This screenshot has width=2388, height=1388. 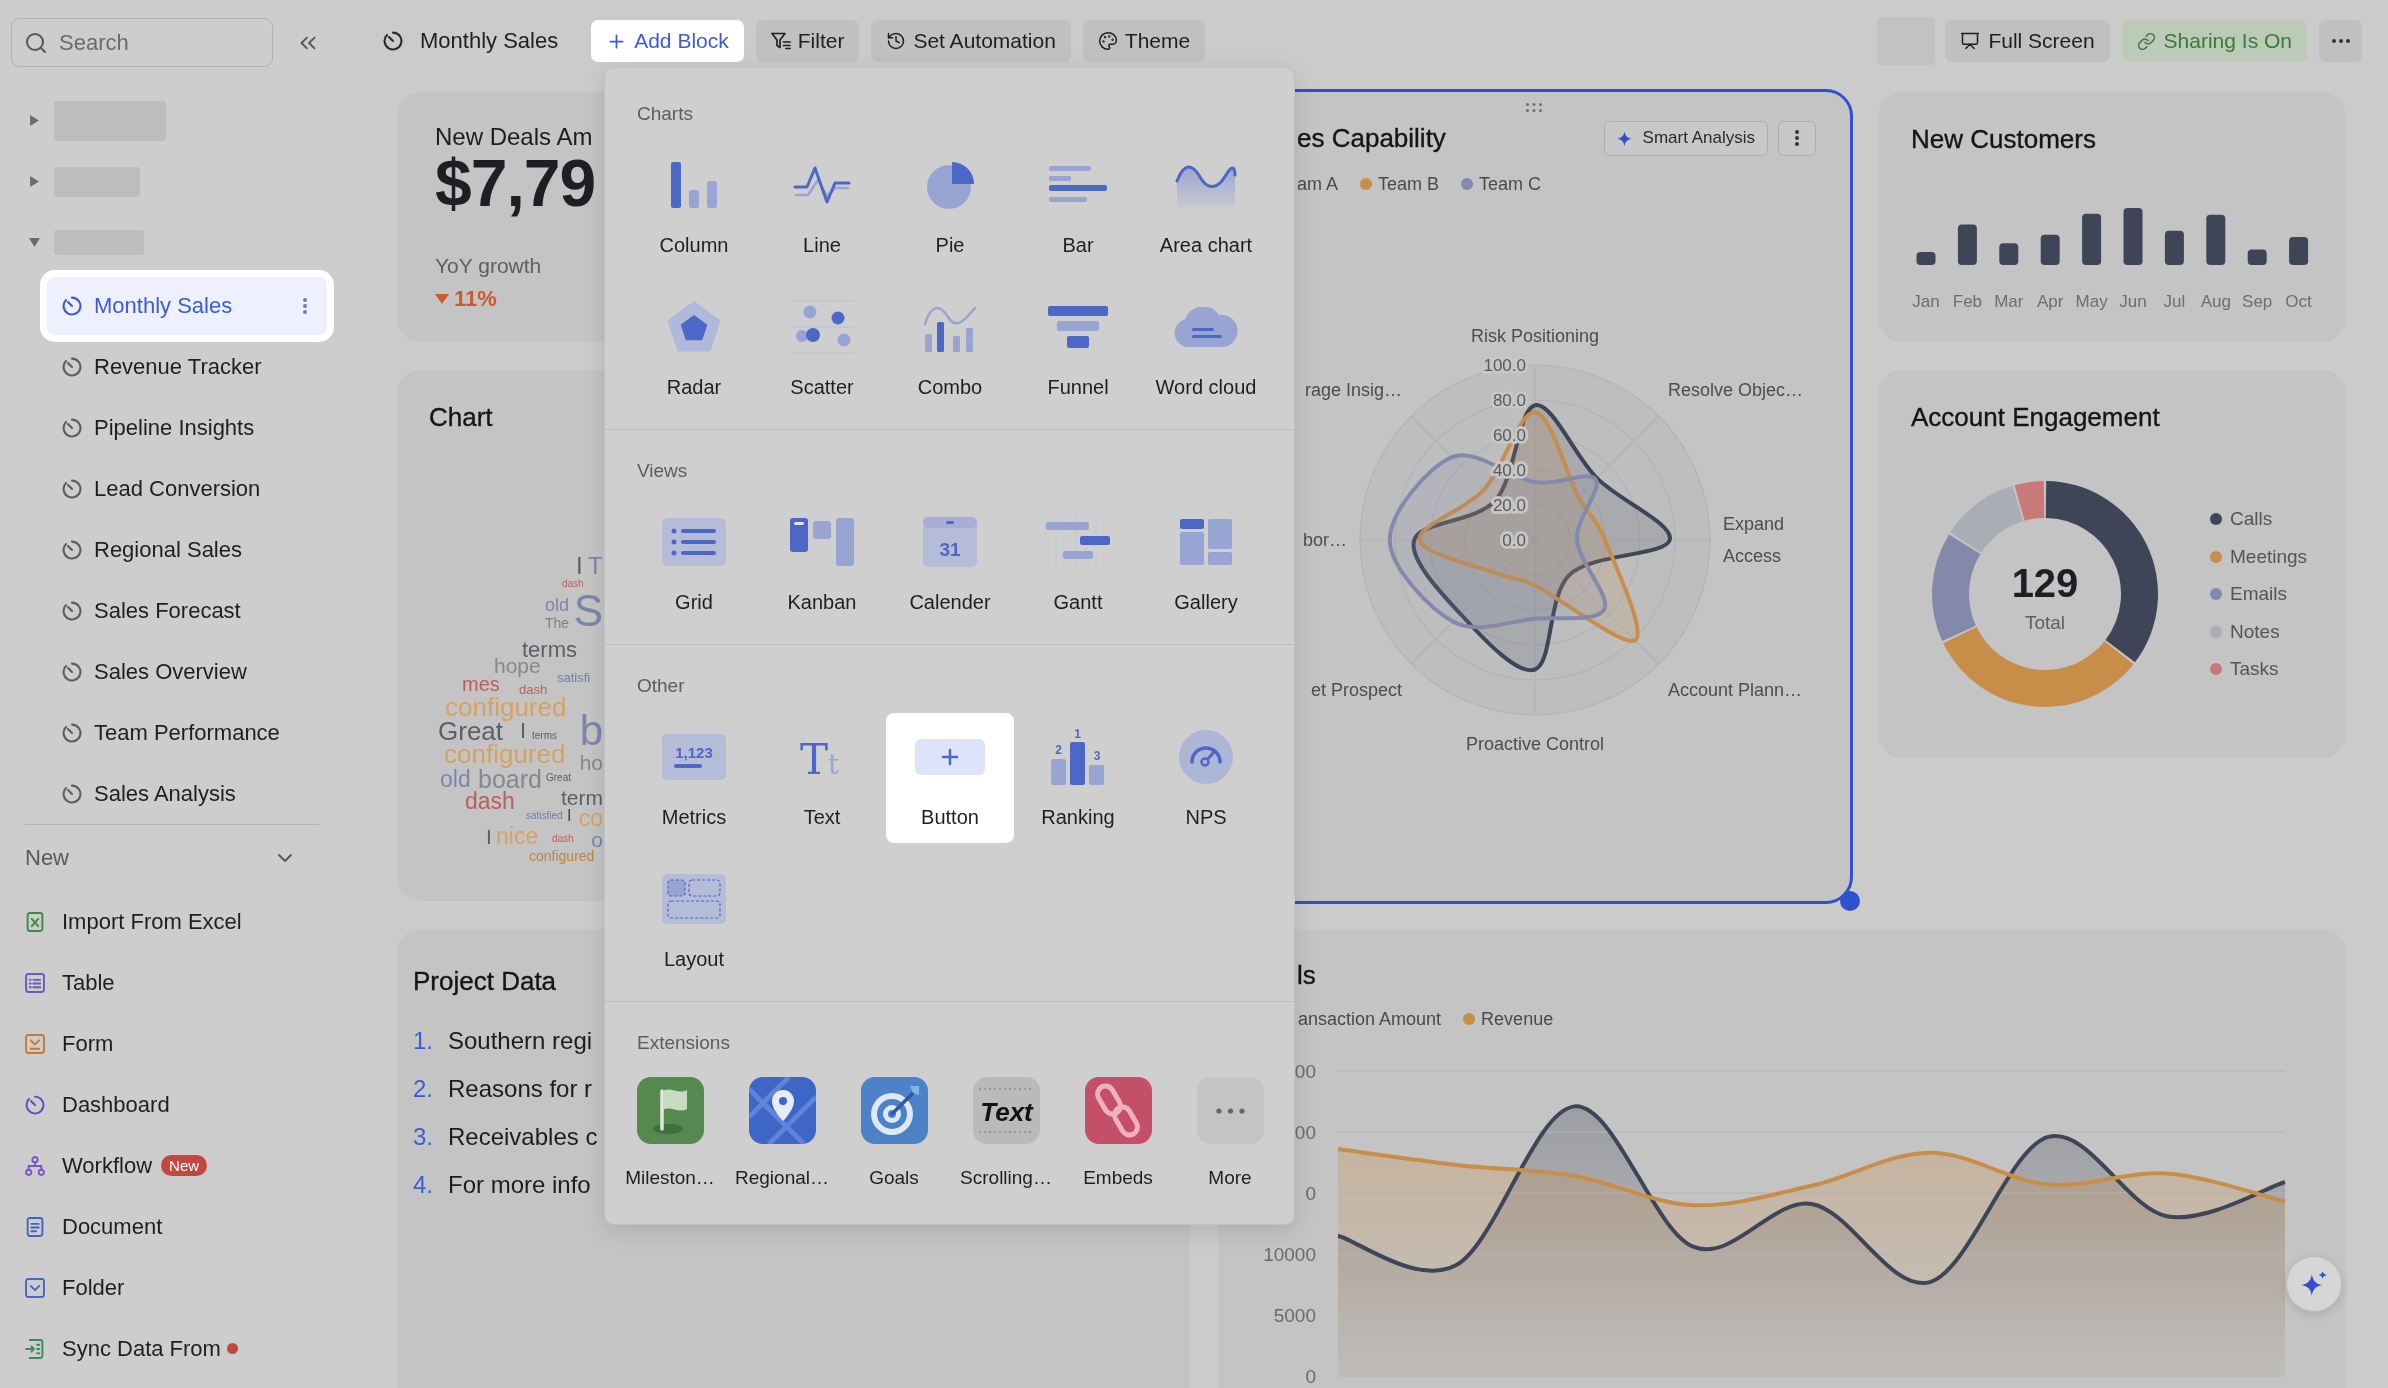 What do you see at coordinates (665, 114) in the screenshot?
I see `section-title: Charts` at bounding box center [665, 114].